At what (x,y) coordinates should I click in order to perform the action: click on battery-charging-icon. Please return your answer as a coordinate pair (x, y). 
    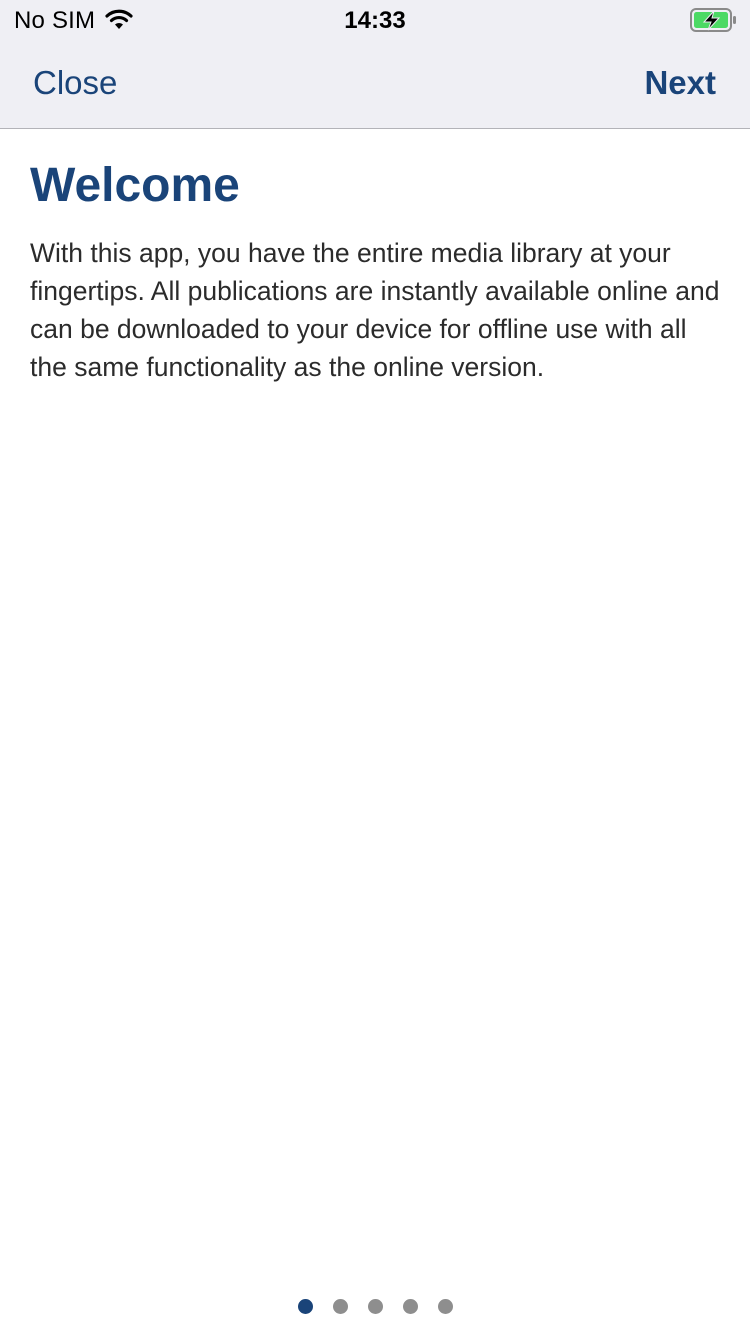
    Looking at the image, I should click on (713, 20).